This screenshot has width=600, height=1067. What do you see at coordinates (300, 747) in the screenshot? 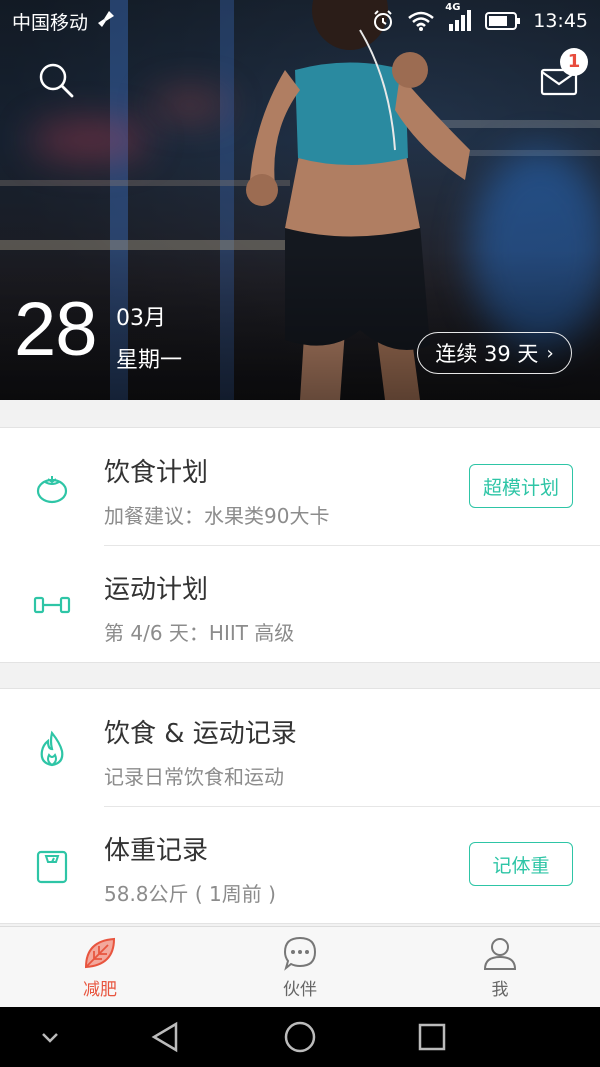
I see `diet-exercise-record-item: 饮食 & 运动记录 记录日常饮食和运动` at bounding box center [300, 747].